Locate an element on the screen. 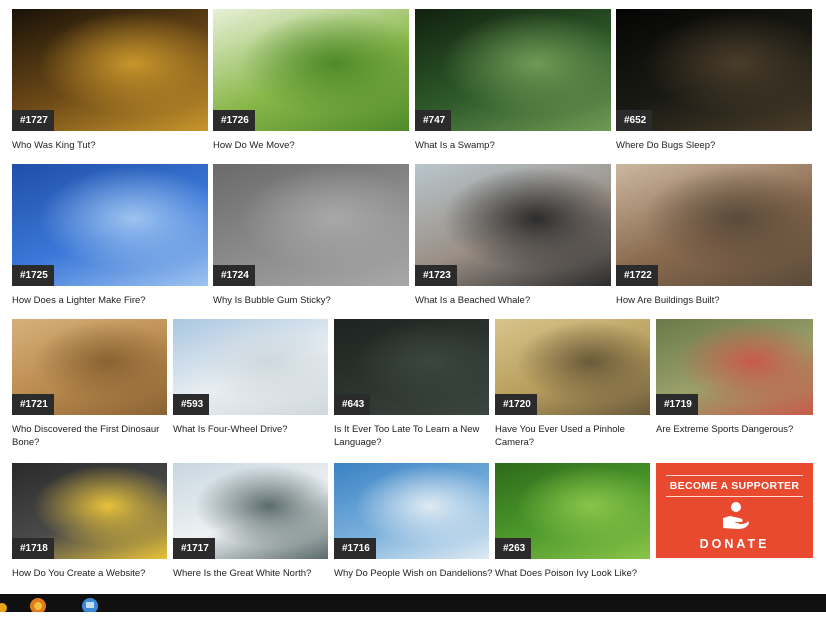 The height and width of the screenshot is (617, 826). donate-button: DONATE is located at coordinates (734, 544).